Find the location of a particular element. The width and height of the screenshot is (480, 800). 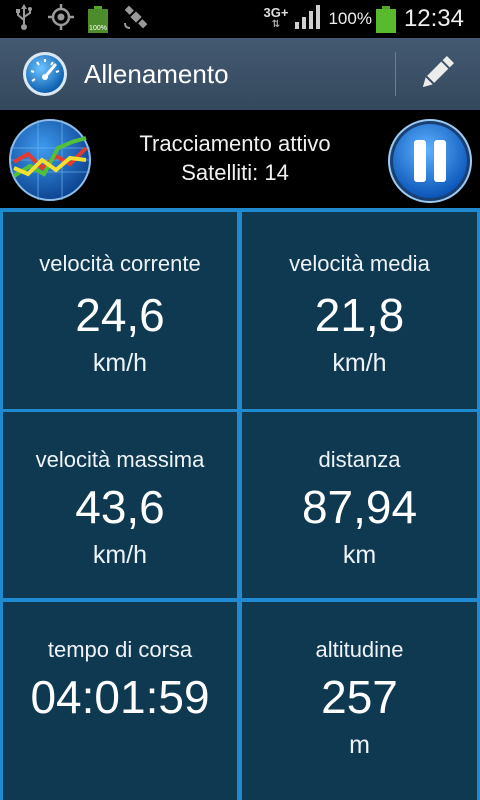

pencil-icon is located at coordinates (437, 75).